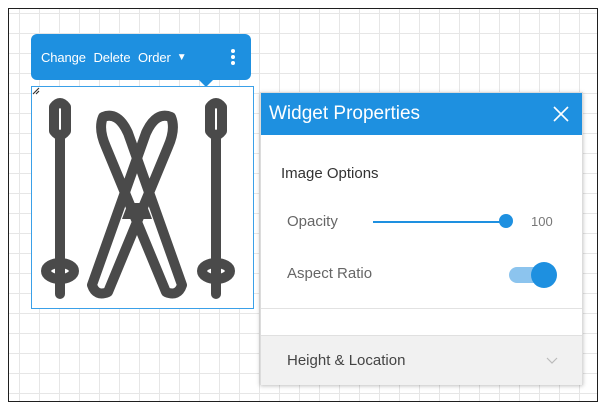  I want to click on widget-toolbar: Change Delete Order ▼, so click(141, 60).